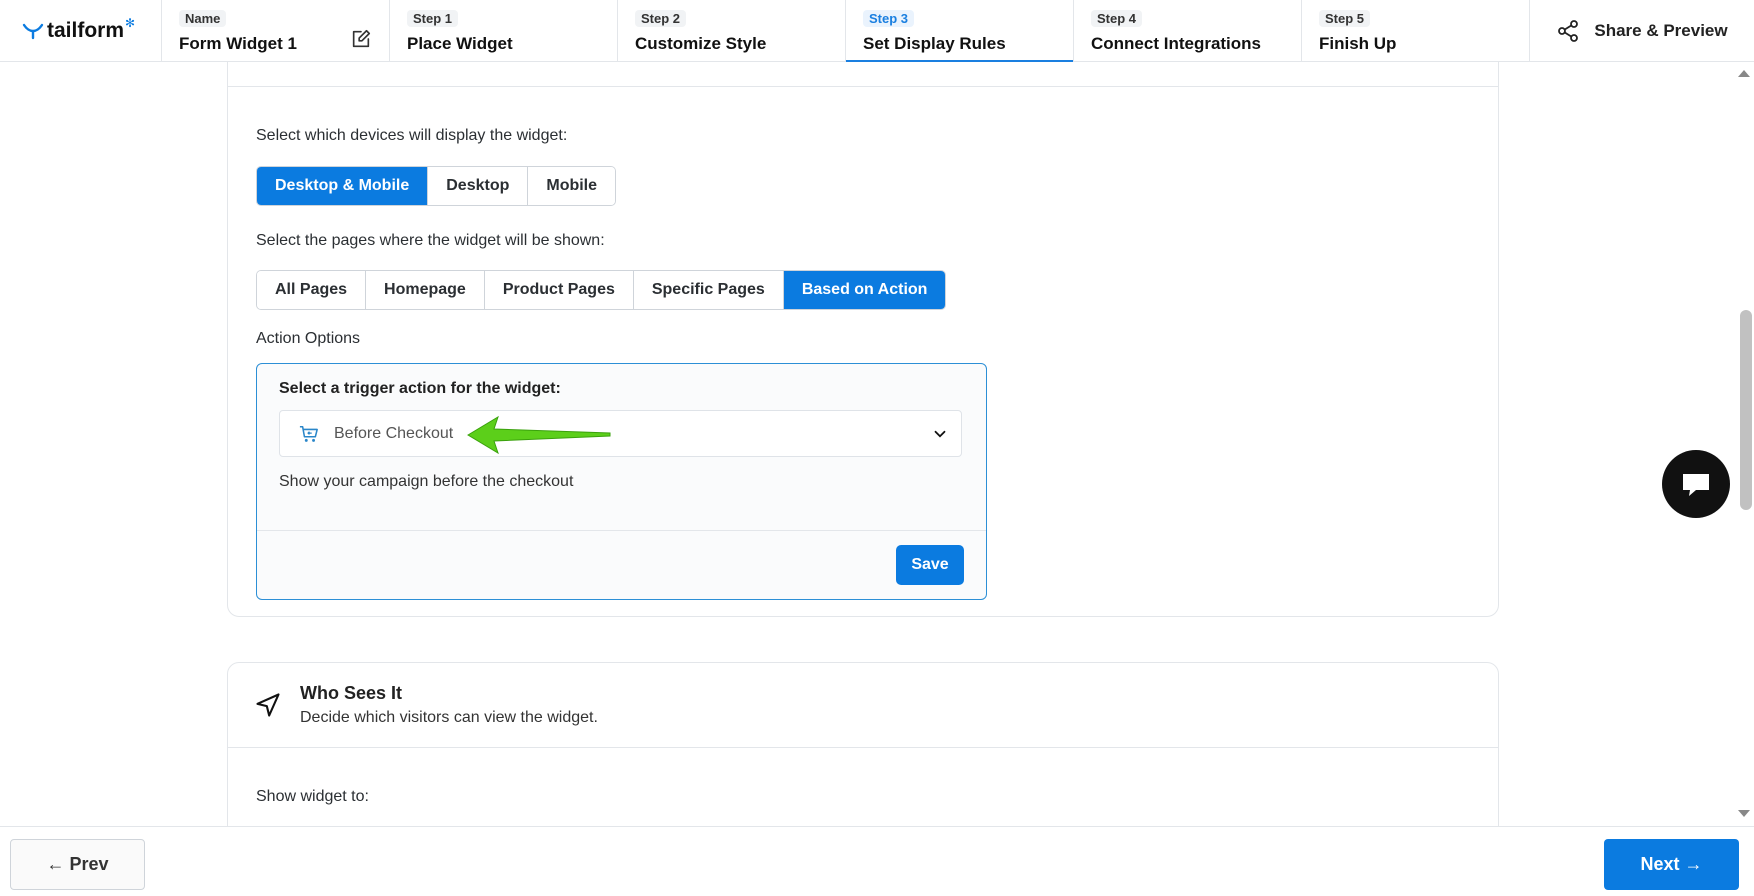 Image resolution: width=1754 pixels, height=896 pixels. What do you see at coordinates (960, 31) in the screenshot?
I see `step-3: Step 3 Set Display Rules` at bounding box center [960, 31].